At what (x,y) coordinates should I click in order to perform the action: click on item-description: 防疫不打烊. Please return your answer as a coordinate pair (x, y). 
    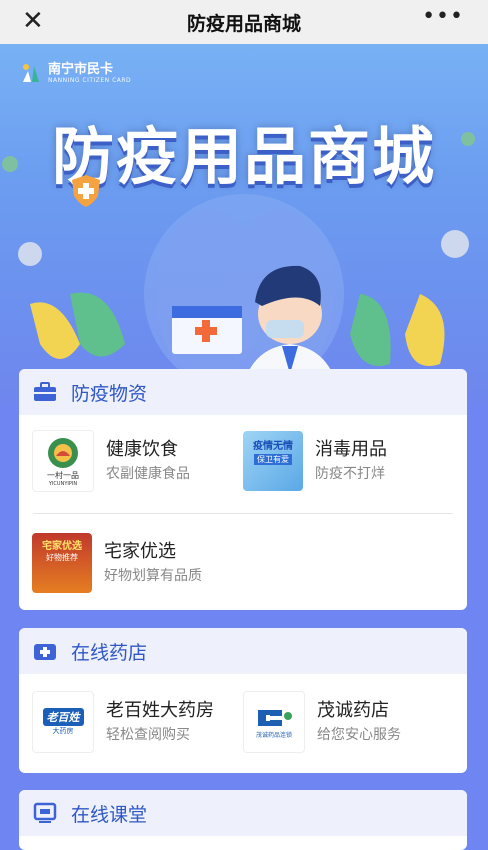
    Looking at the image, I should click on (350, 474).